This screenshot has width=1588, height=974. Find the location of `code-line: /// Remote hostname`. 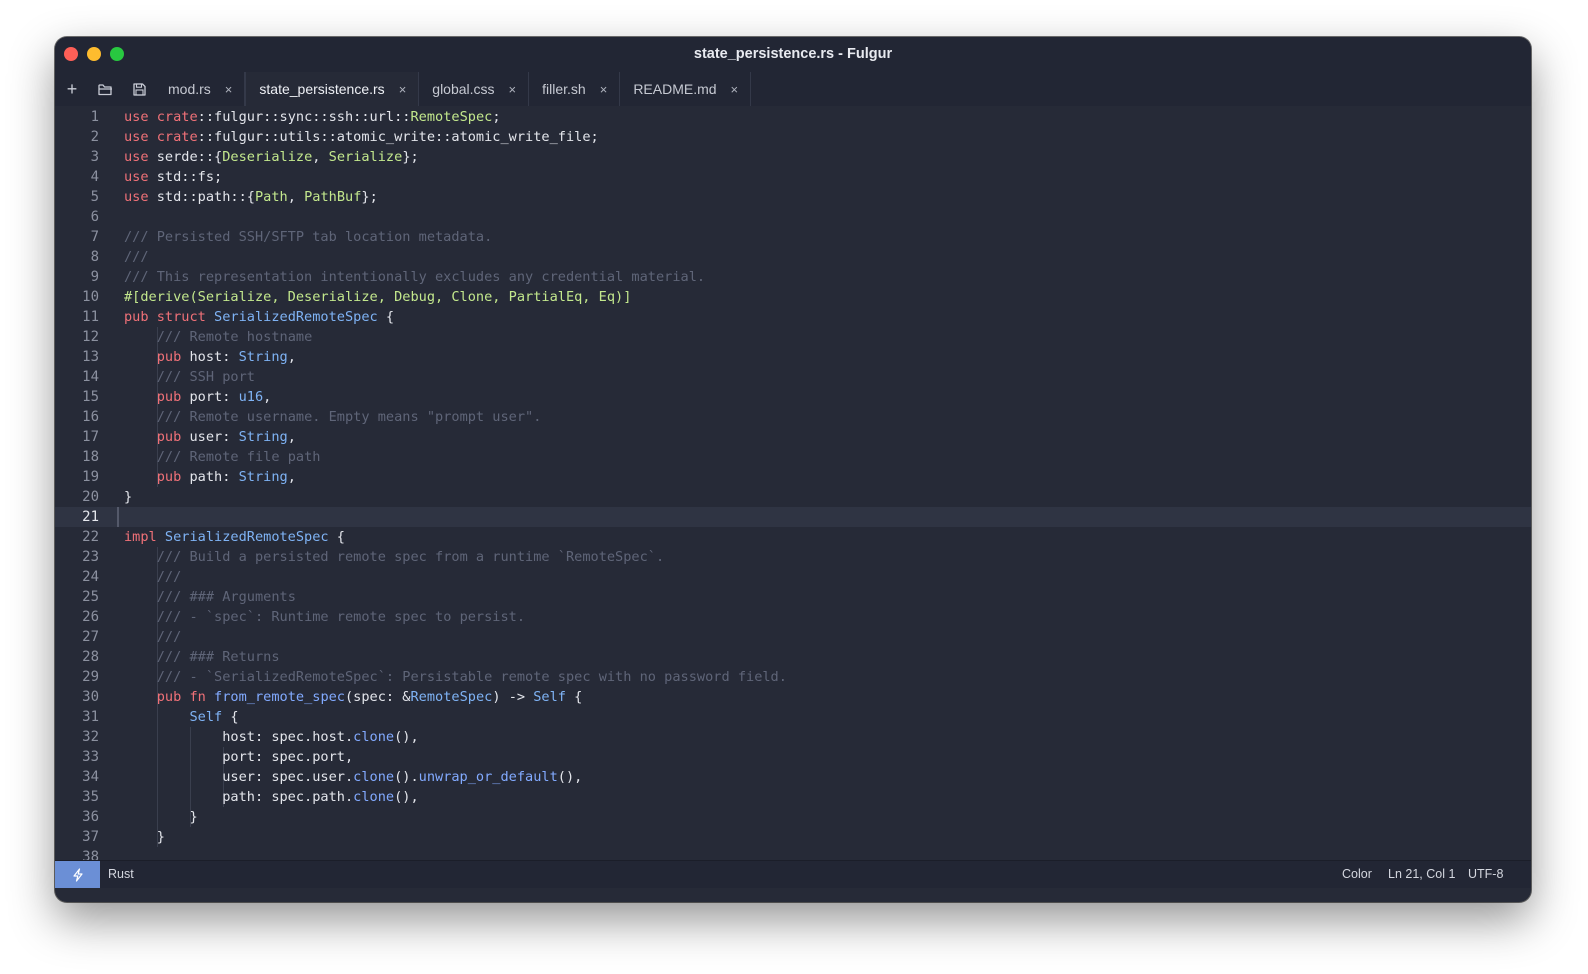

code-line: /// Remote hostname is located at coordinates (218, 337).